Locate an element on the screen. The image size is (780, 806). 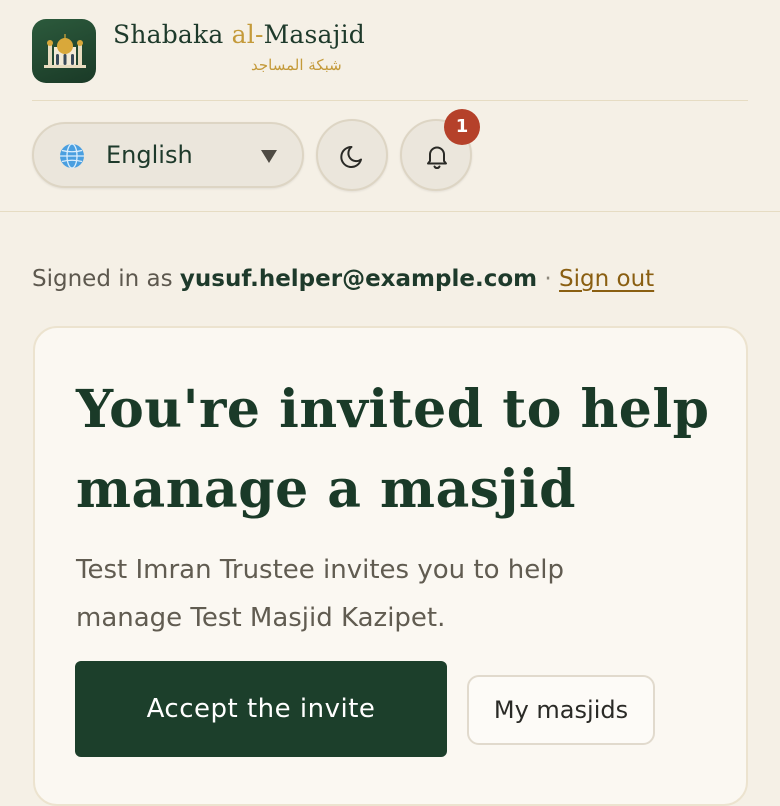
signed-in-label: Signed in as is located at coordinates (106, 279).